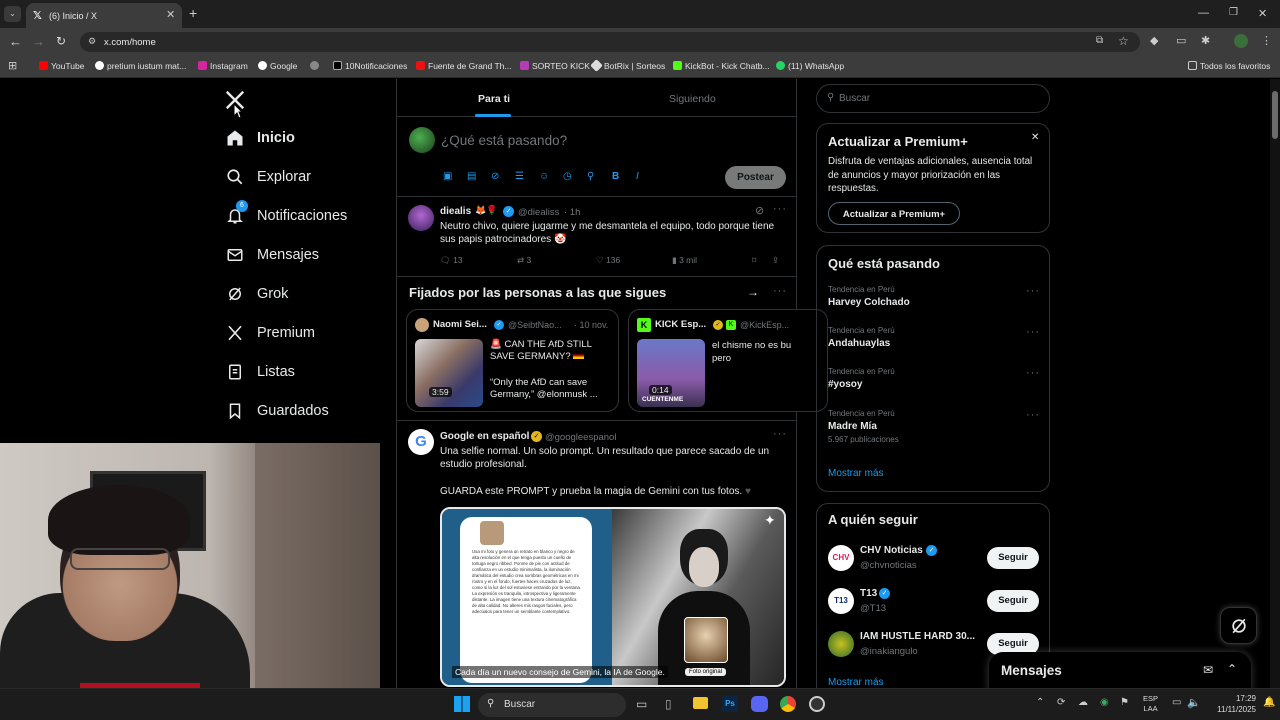 The height and width of the screenshot is (720, 1280). What do you see at coordinates (15, 41) in the screenshot?
I see `back-icon: ←` at bounding box center [15, 41].